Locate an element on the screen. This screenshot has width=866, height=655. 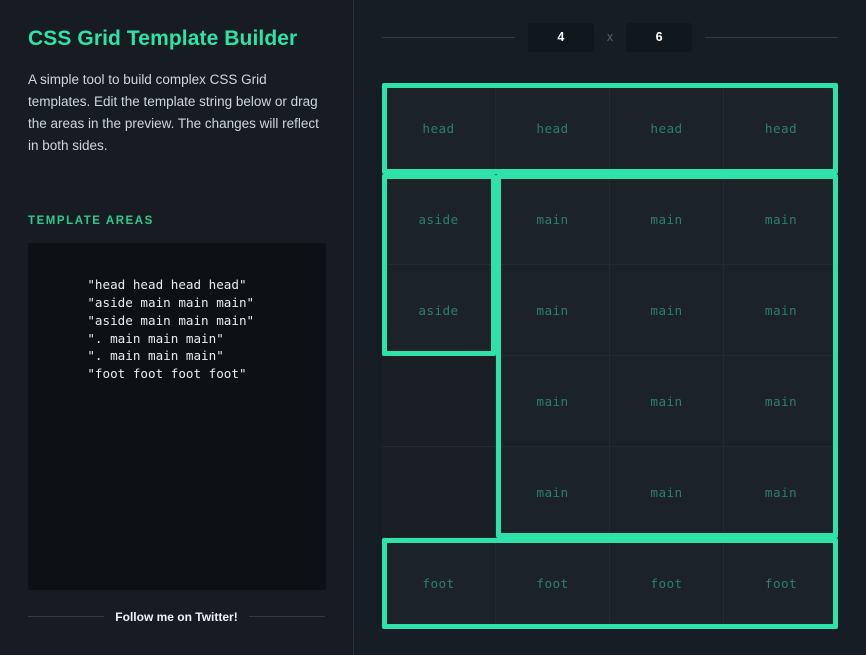
twitter-follow-link: Follow me on Twitter! is located at coordinates (176, 617).